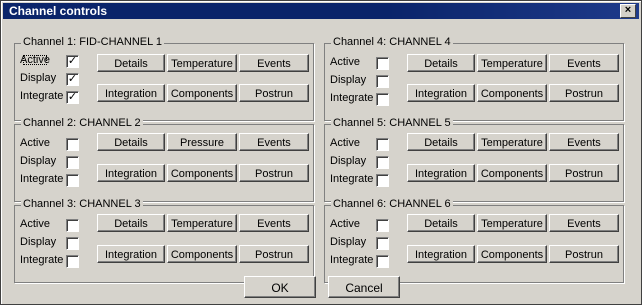 Image resolution: width=642 pixels, height=305 pixels. What do you see at coordinates (382, 261) in the screenshot?
I see `channel-6-integrate-checkbox` at bounding box center [382, 261].